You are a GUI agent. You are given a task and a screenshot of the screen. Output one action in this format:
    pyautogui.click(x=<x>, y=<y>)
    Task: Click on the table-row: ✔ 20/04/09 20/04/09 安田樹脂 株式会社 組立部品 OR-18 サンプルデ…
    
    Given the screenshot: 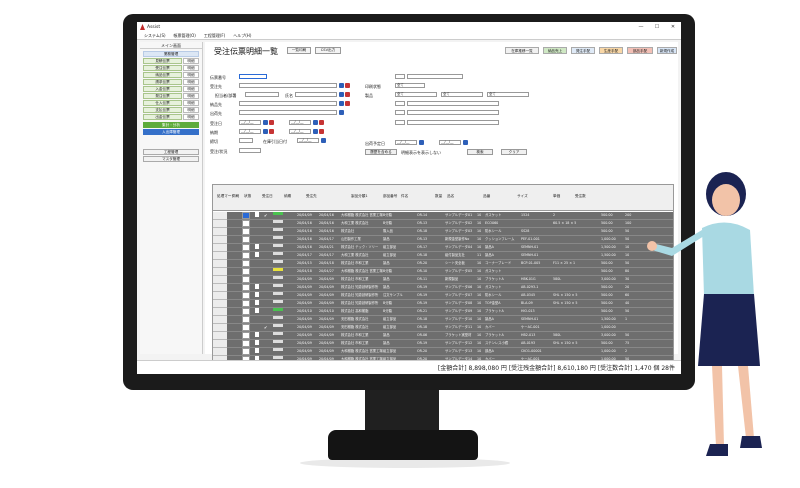 What is the action you would take?
    pyautogui.click(x=450, y=328)
    